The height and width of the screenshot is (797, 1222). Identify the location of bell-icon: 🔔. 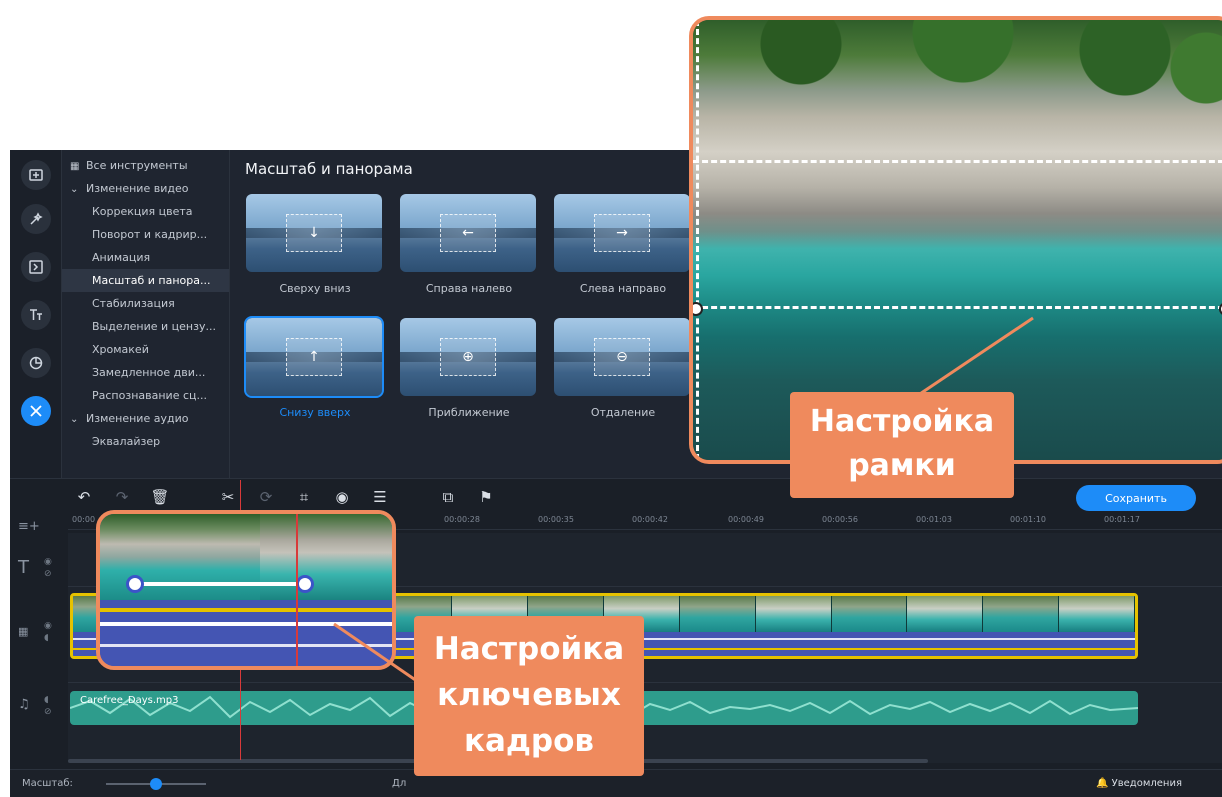
(1102, 783).